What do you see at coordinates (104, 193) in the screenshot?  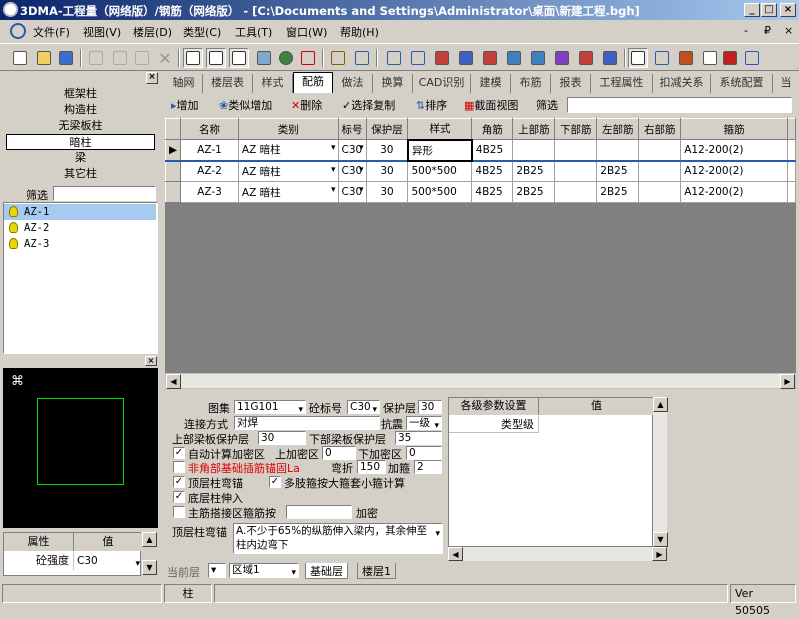 I see `left-filter-input` at bounding box center [104, 193].